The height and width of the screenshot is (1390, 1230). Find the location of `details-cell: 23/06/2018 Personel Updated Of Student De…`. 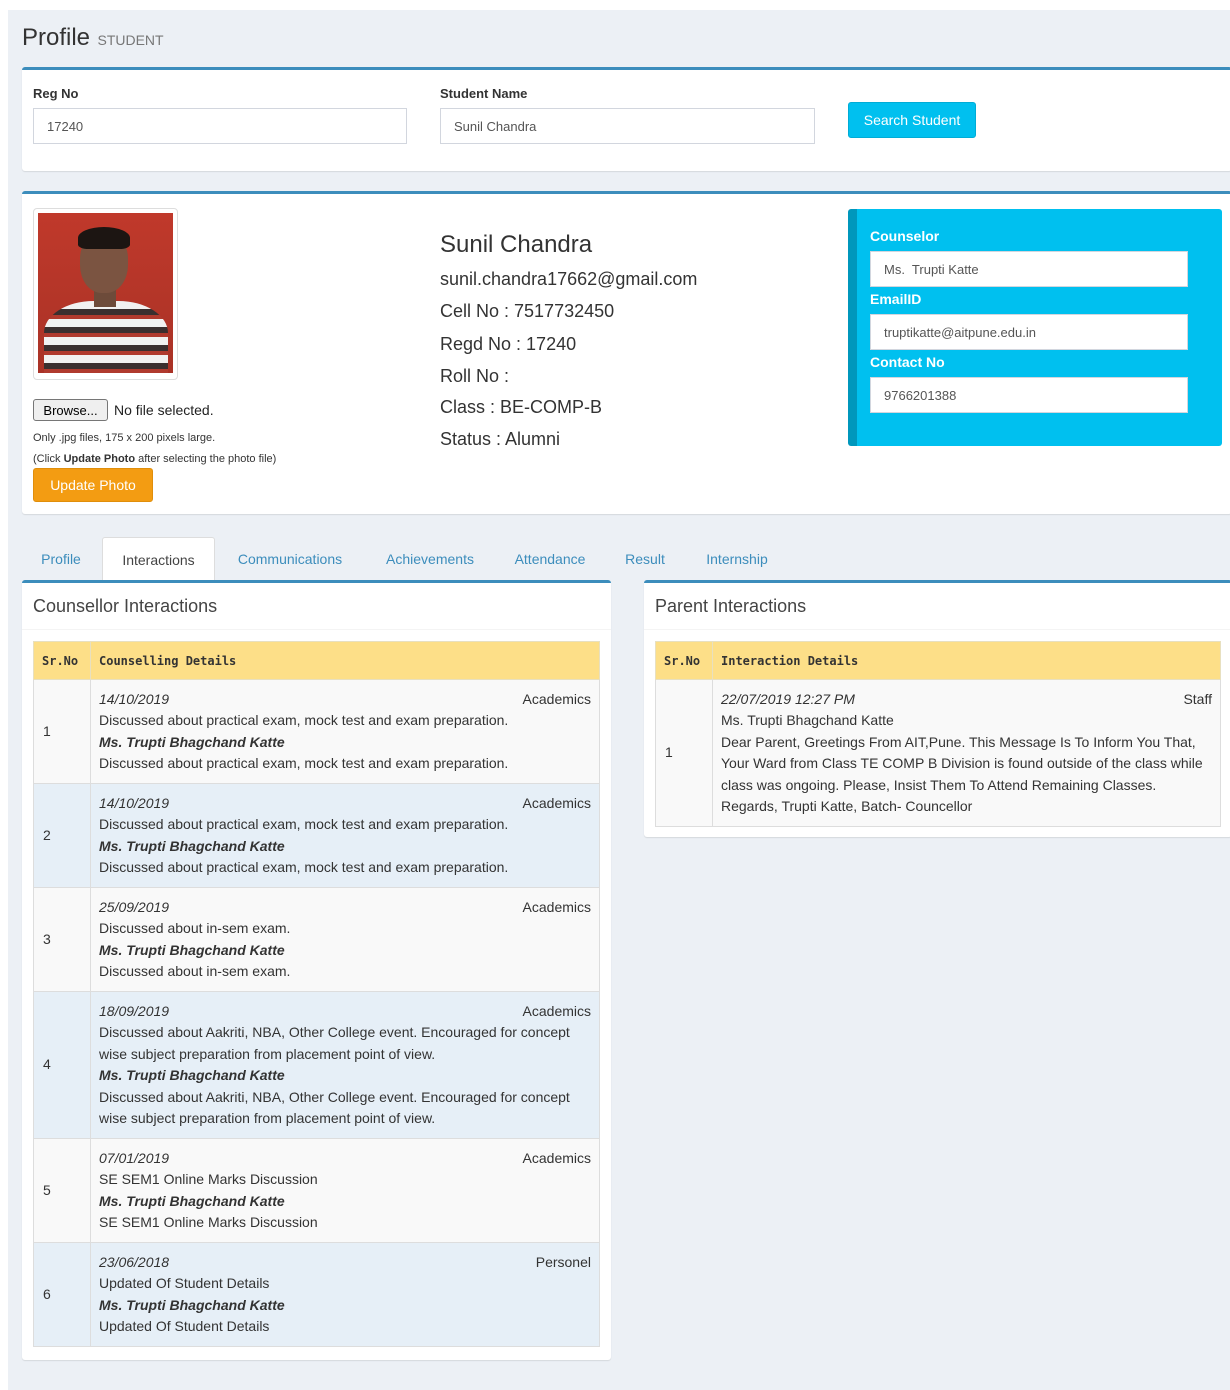

details-cell: 23/06/2018 Personel Updated Of Student De… is located at coordinates (345, 1294).